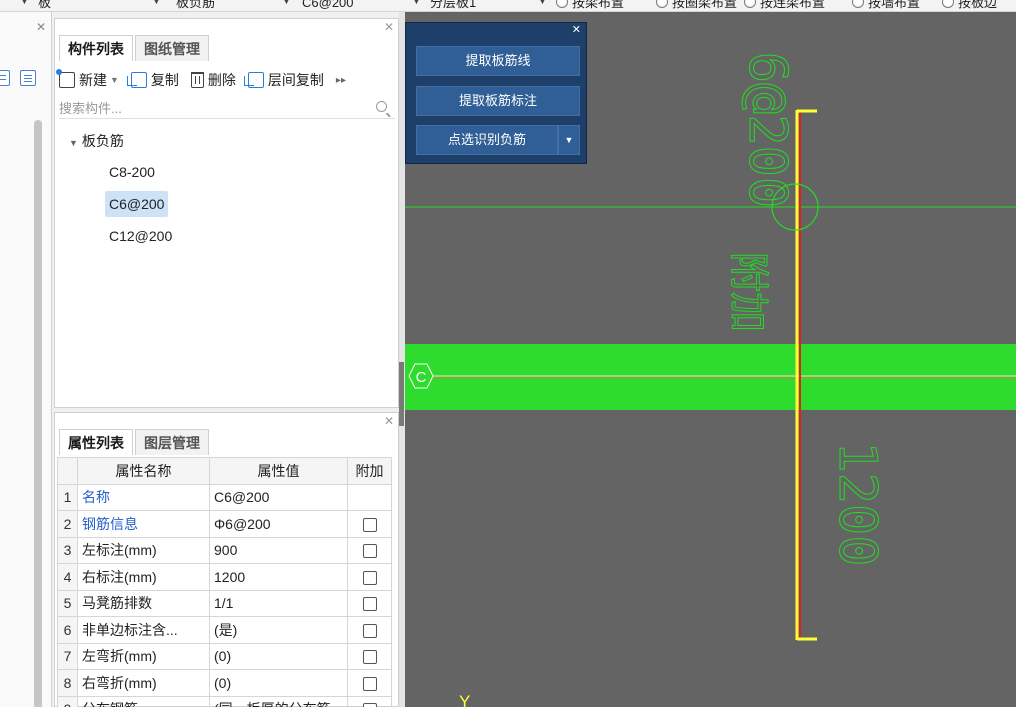 Image resolution: width=1016 pixels, height=707 pixels. Describe the element at coordinates (278, 701) in the screenshot. I see `property-value: (同一板厚的分布筋` at that location.